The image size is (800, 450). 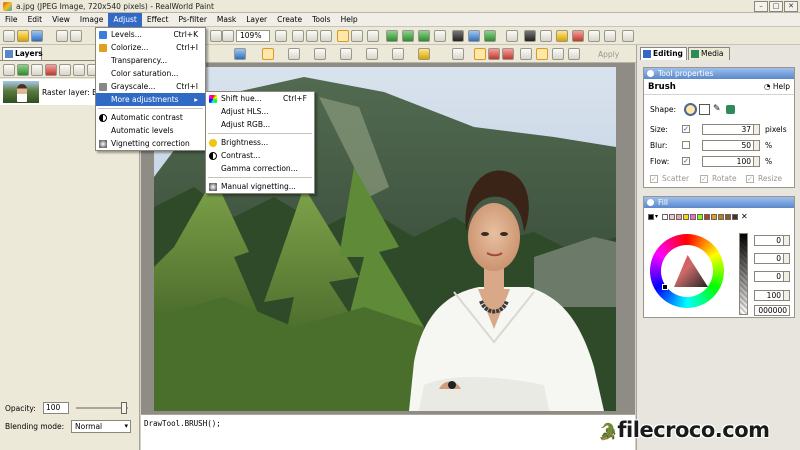 I want to click on menu-layer: Layer, so click(x=256, y=20).